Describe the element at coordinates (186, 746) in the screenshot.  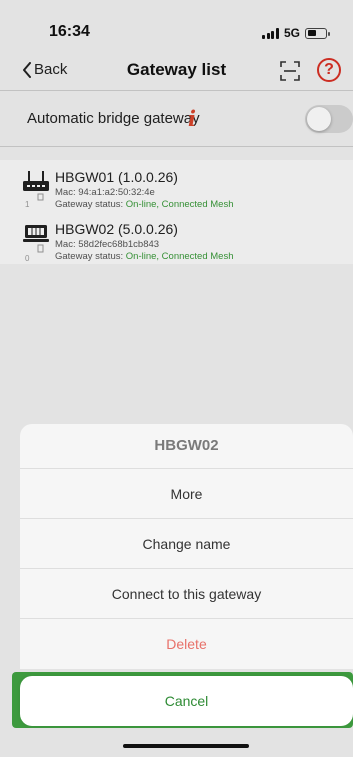
I see `home-indicator` at that location.